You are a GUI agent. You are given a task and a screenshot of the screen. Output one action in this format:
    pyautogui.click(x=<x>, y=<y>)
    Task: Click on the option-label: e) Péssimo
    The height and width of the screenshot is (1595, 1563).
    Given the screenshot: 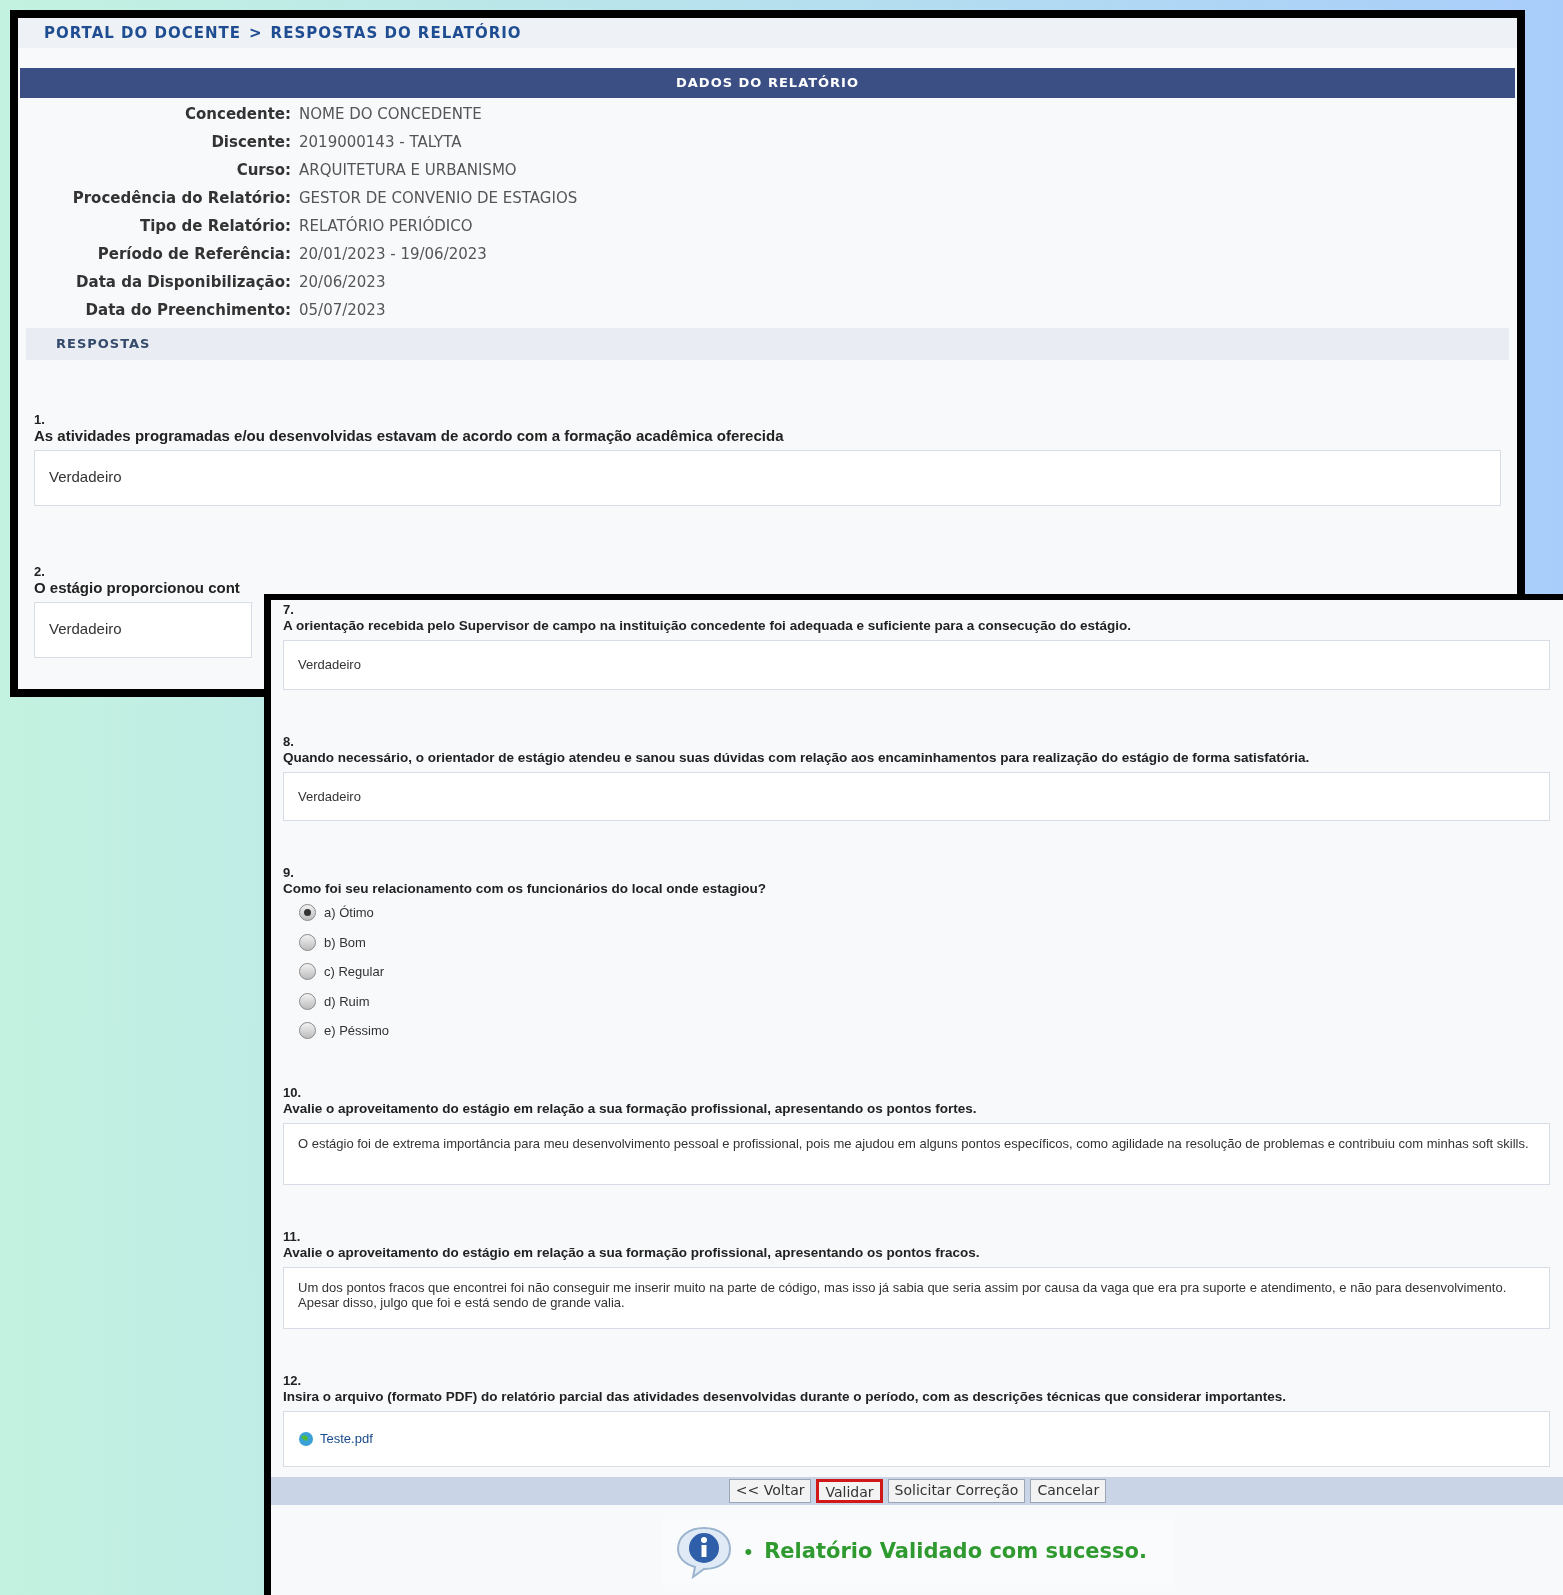 What is the action you would take?
    pyautogui.click(x=357, y=1031)
    